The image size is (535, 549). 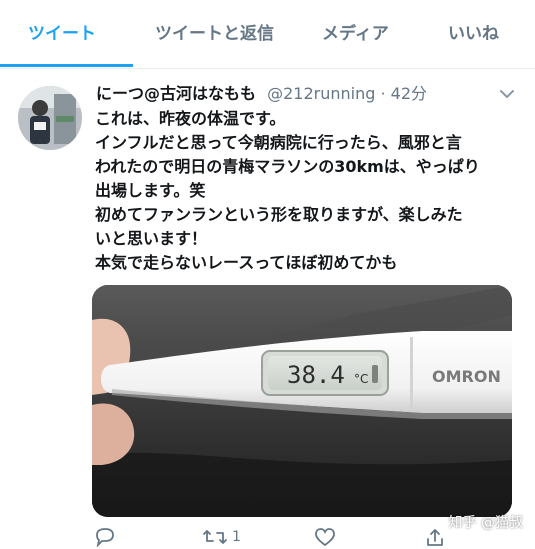 What do you see at coordinates (236, 537) in the screenshot?
I see `retweet-count: 1` at bounding box center [236, 537].